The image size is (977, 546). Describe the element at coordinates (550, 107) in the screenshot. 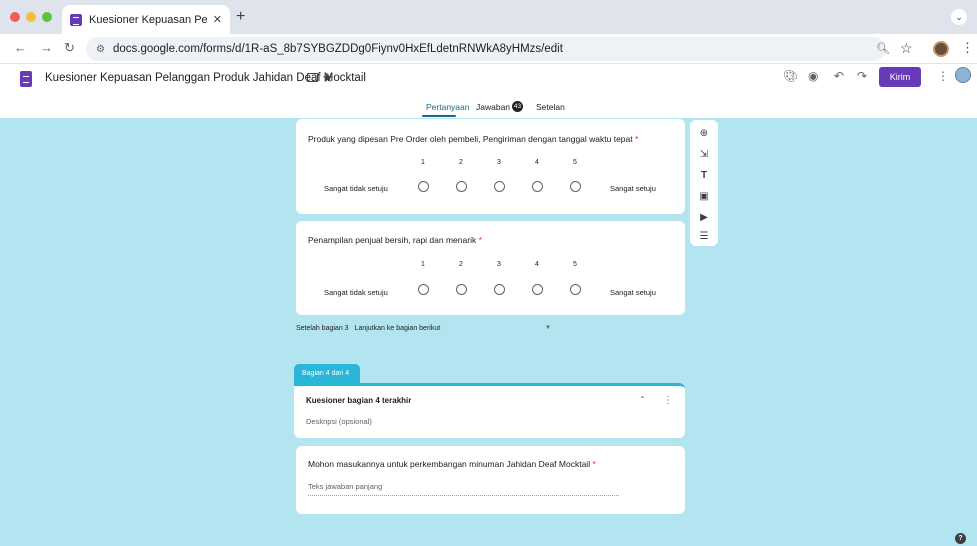

I see `tab-settings: Setelan` at that location.